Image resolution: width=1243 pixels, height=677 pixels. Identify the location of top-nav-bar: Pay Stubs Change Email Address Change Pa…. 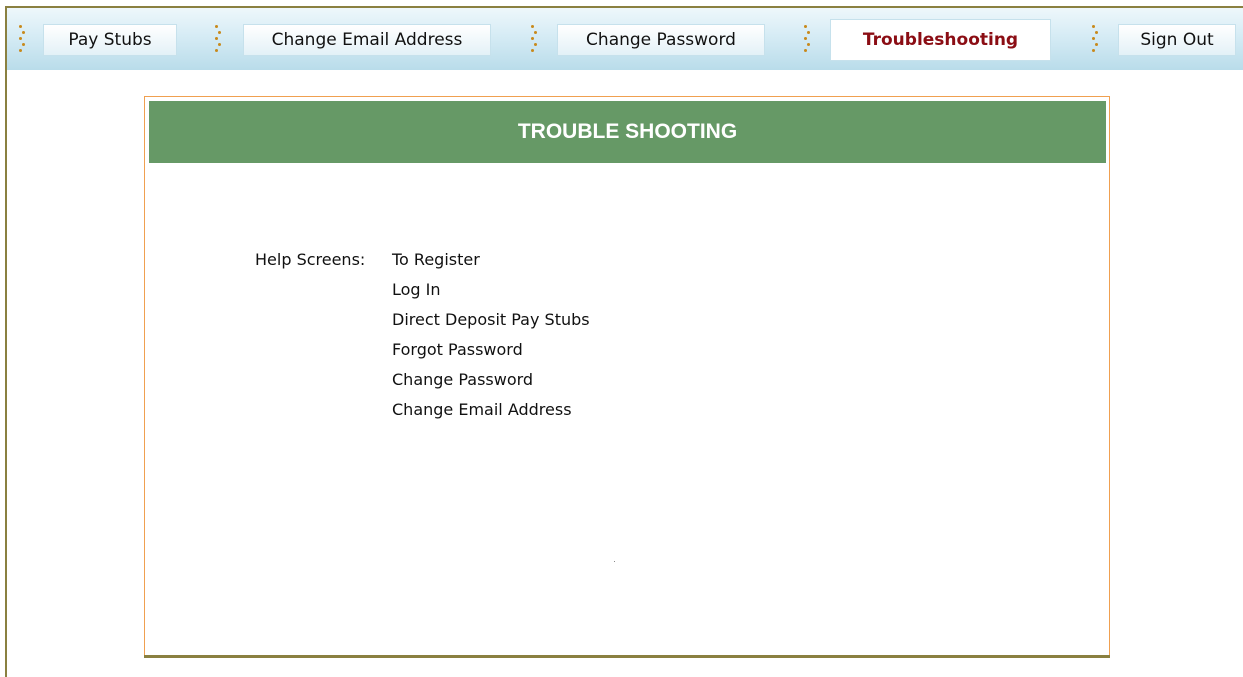
(625, 39).